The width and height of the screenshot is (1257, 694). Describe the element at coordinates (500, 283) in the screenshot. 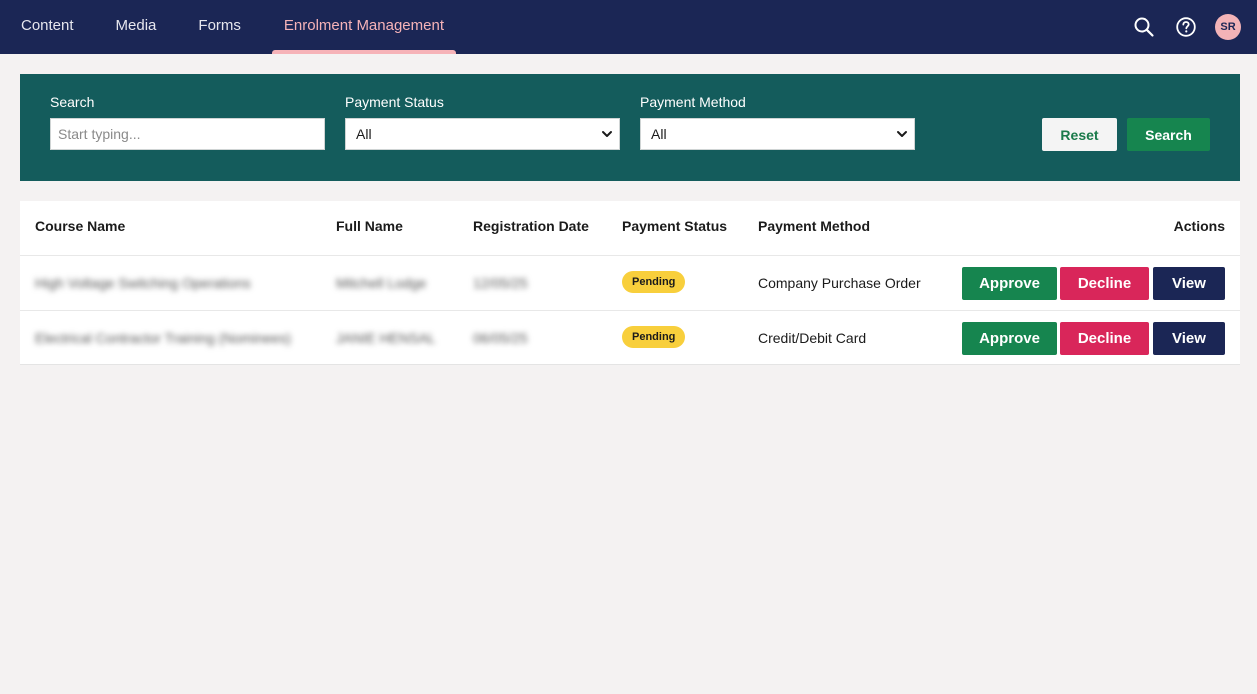

I see `registration-date-cell: 12/05/25` at that location.